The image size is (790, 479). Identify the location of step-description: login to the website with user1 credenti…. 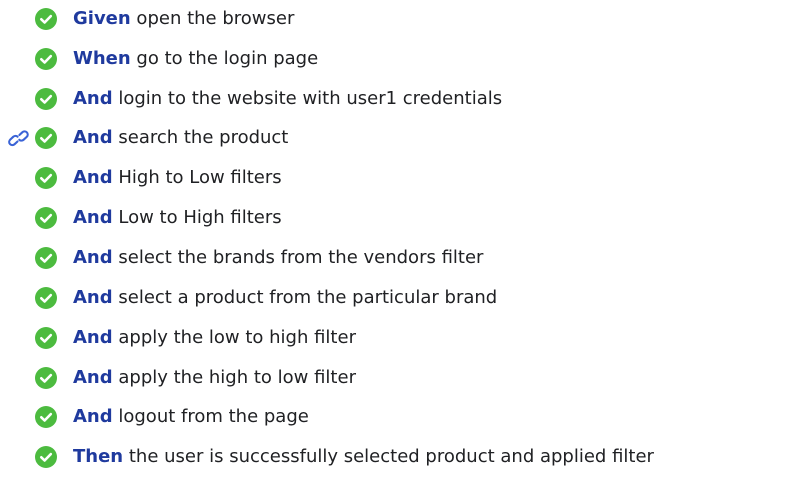
(307, 98).